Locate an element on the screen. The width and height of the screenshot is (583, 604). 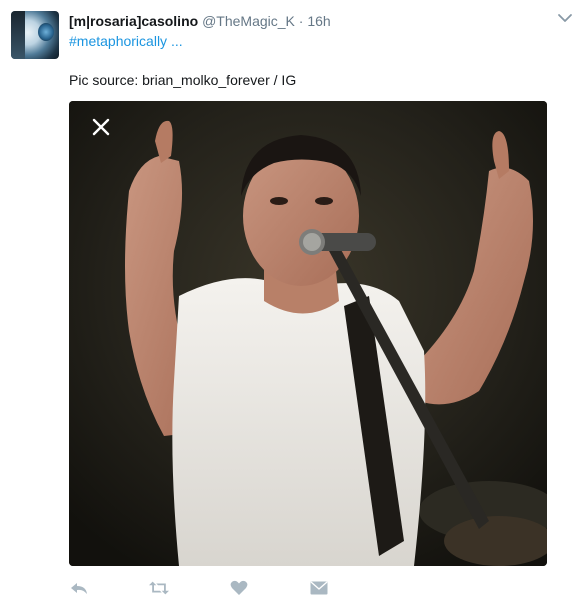
reply-icon is located at coordinates (79, 588).